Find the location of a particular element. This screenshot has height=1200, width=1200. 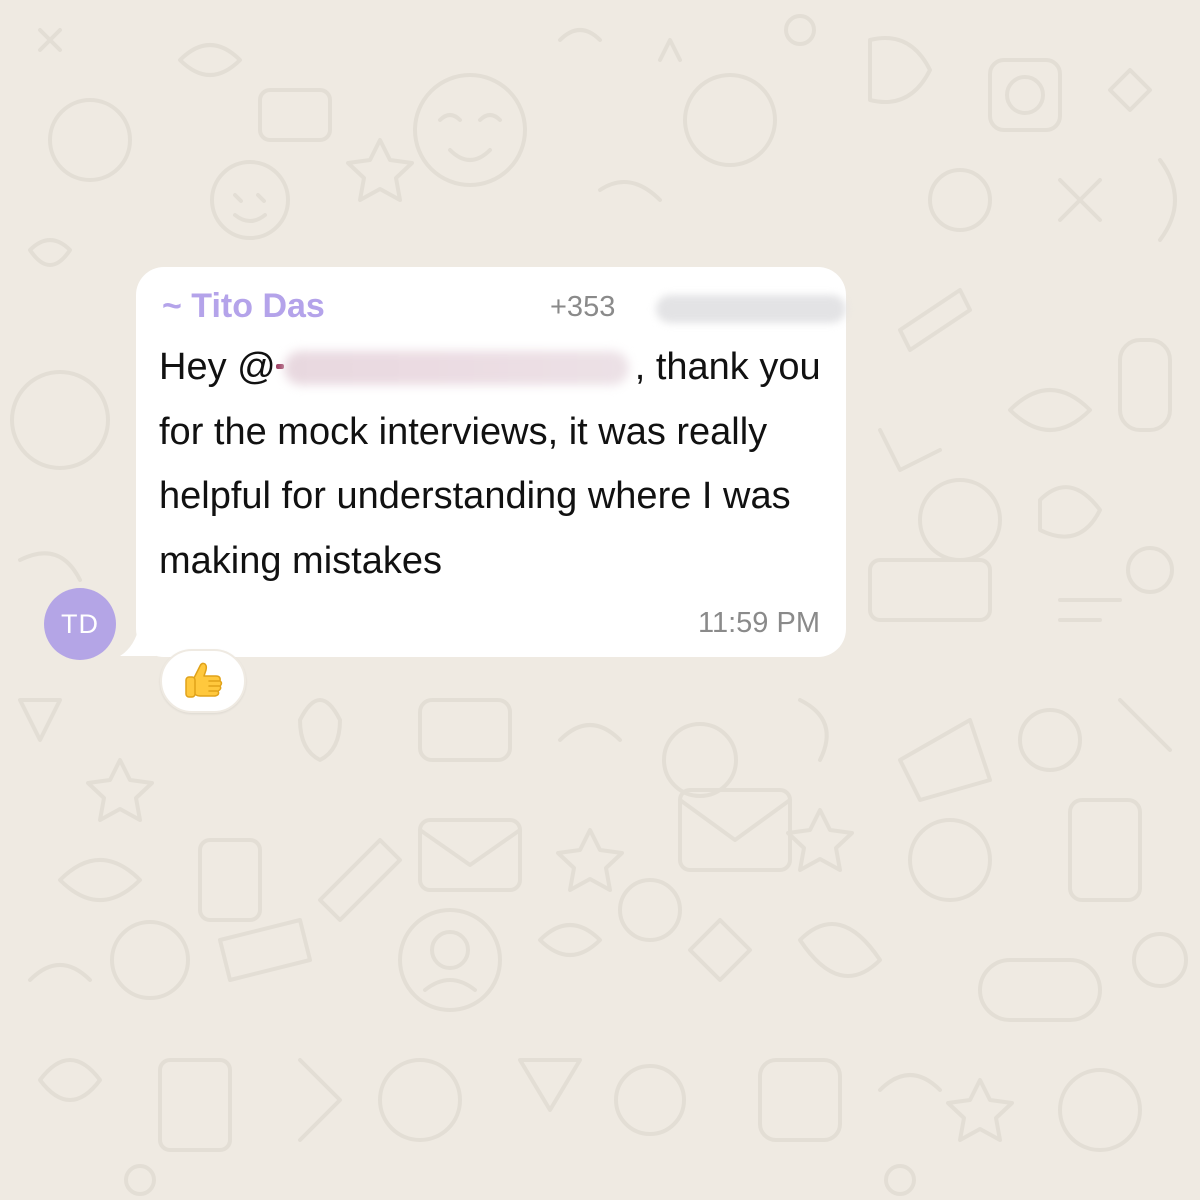

sender-name: ~ Tito Das is located at coordinates (243, 306).